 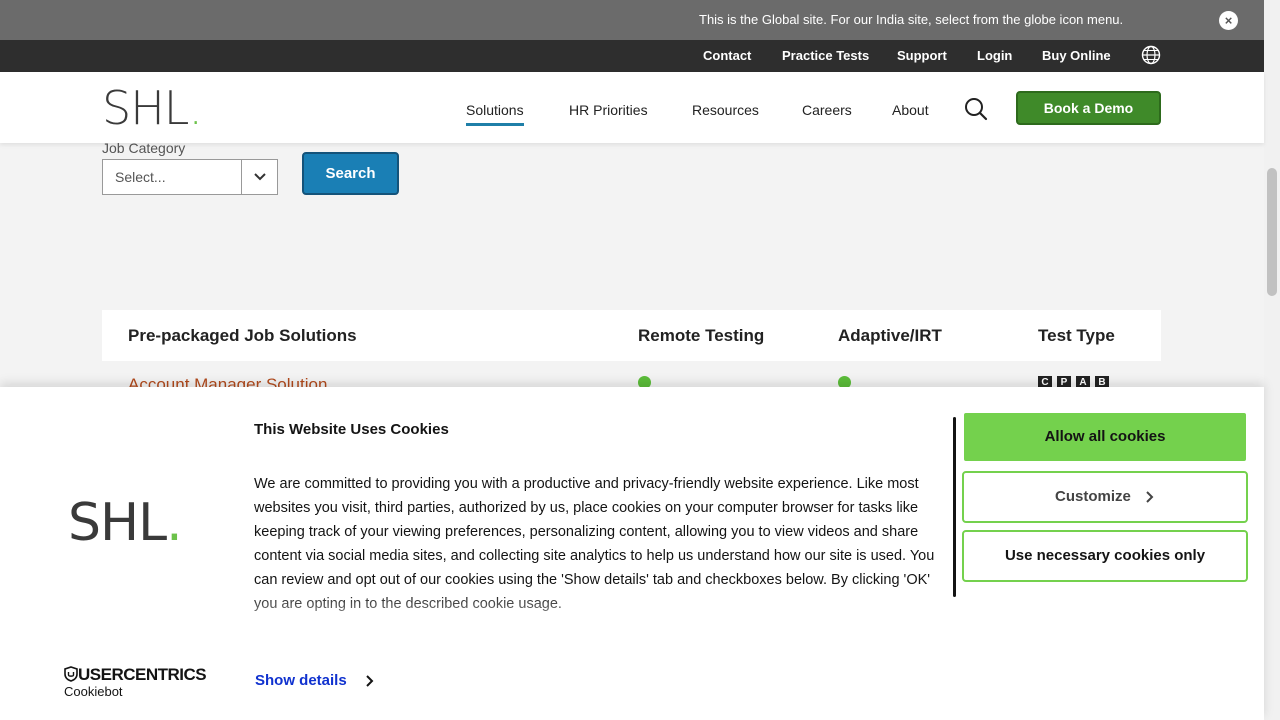 I want to click on utility-link-contact: Contact, so click(x=727, y=55).